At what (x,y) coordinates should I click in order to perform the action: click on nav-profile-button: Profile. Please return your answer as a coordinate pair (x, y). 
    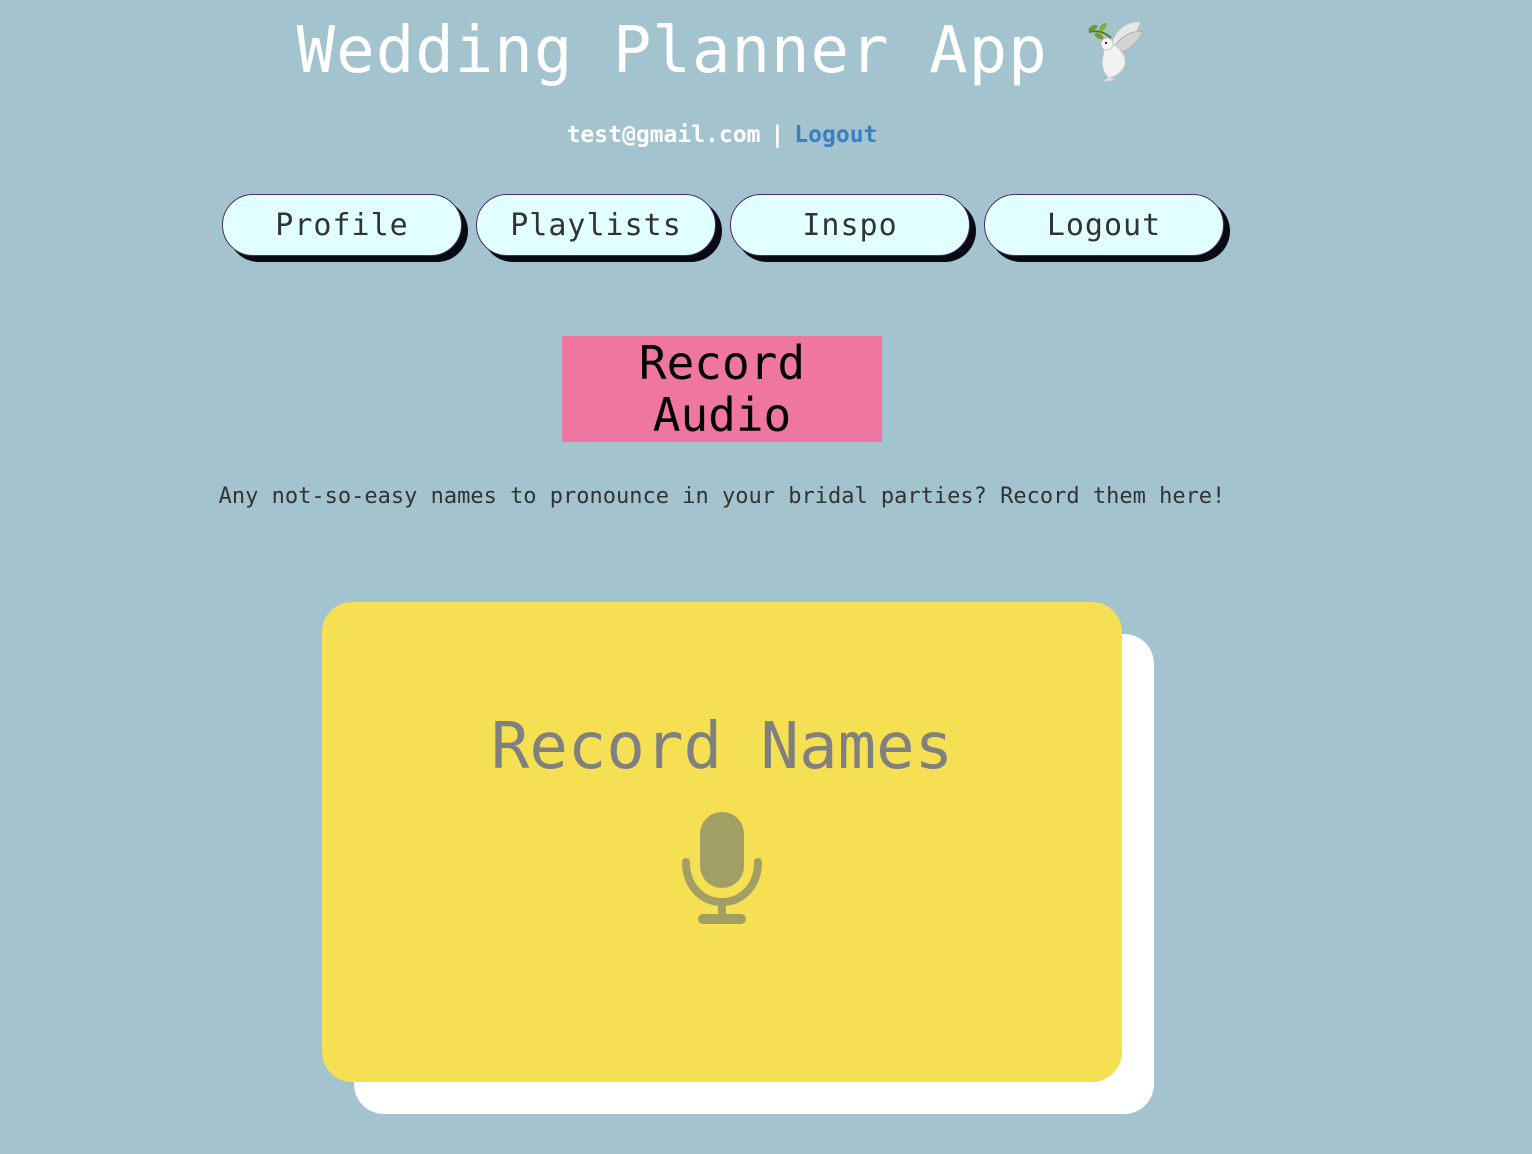
    Looking at the image, I should click on (342, 225).